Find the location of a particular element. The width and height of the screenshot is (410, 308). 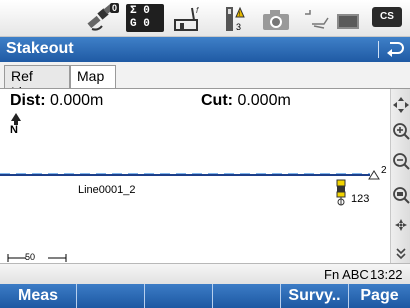

base-station-icon: f is located at coordinates (188, 19).